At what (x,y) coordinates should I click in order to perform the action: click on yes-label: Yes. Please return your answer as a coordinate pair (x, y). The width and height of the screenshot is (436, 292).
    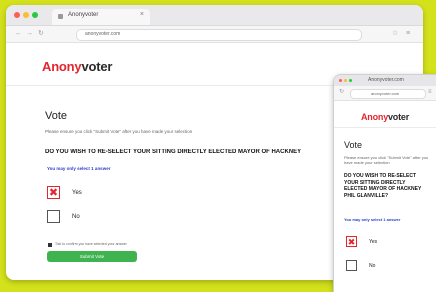
    Looking at the image, I should click on (77, 193).